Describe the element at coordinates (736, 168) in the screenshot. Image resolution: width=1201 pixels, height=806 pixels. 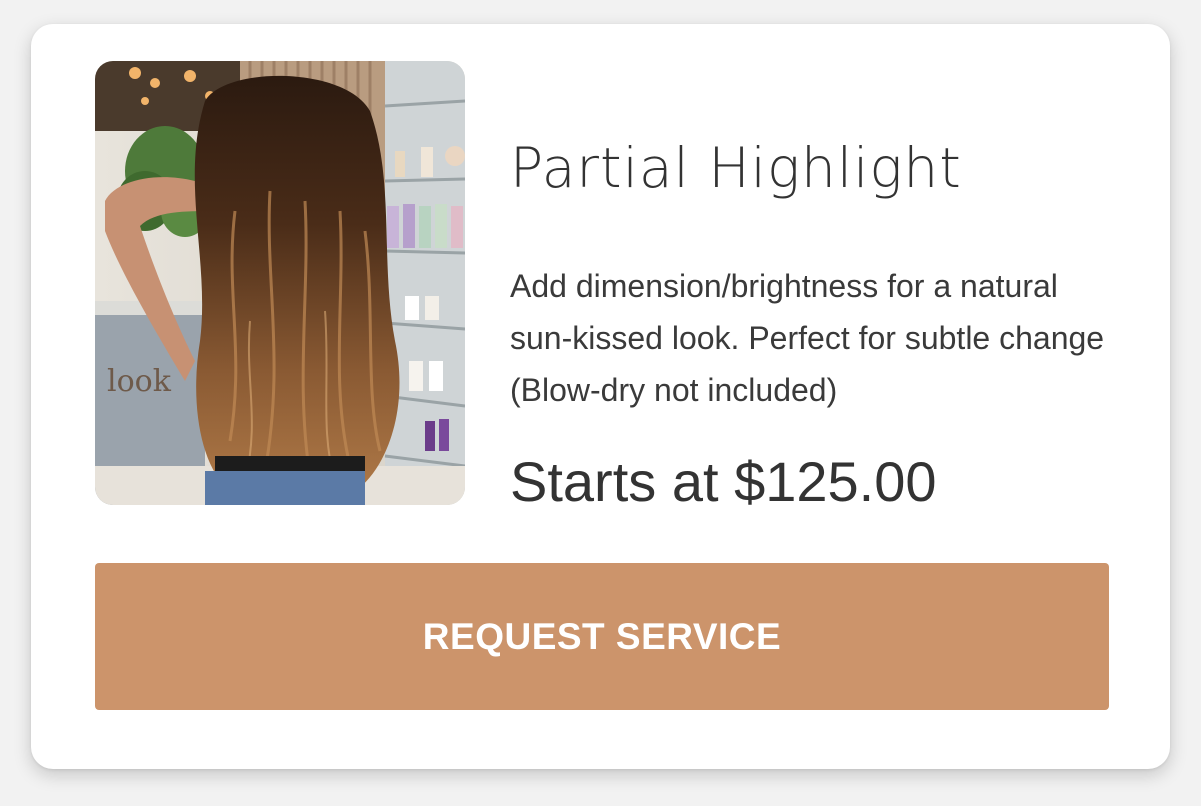
I see `service-title: Partial Highlight` at that location.